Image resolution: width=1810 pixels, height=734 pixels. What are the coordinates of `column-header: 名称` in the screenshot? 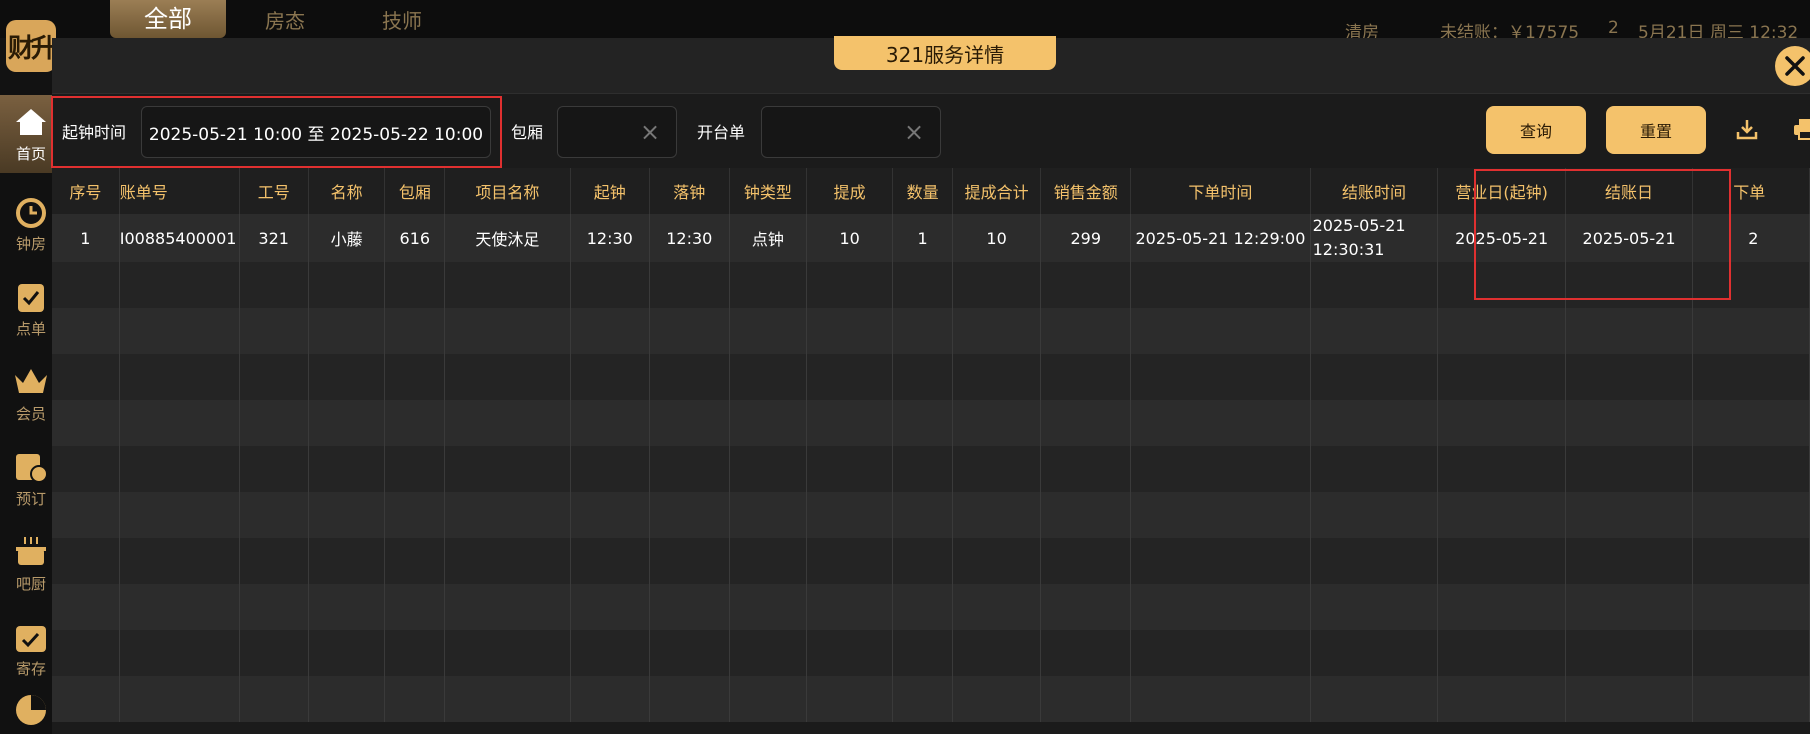 It's located at (347, 191).